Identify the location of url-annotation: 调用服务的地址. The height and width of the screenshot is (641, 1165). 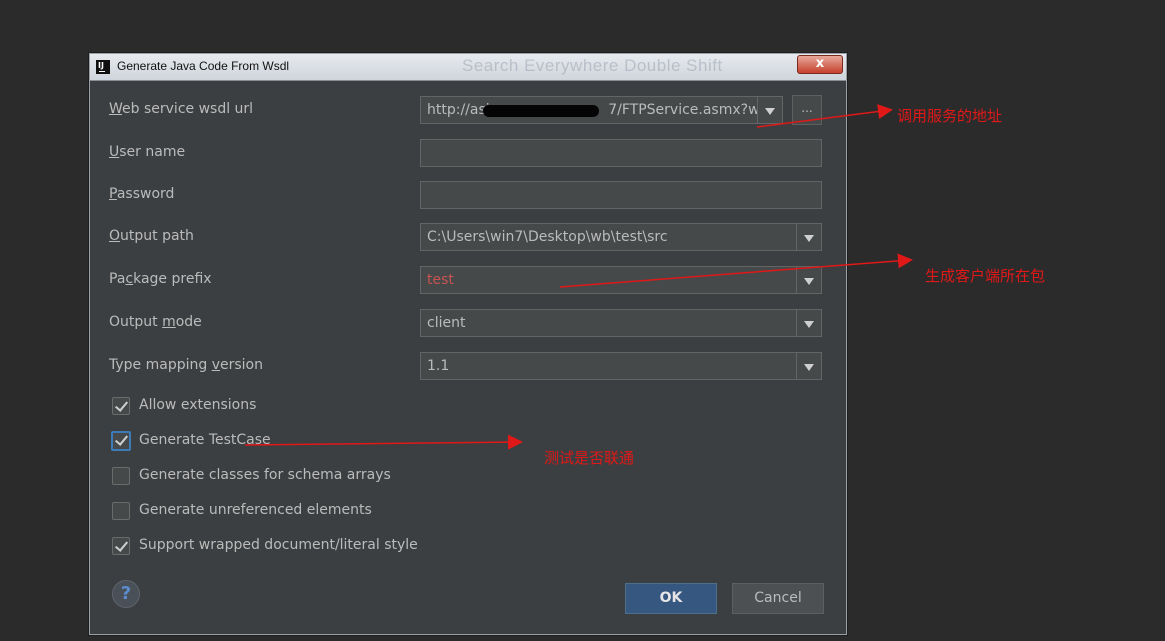
(950, 116).